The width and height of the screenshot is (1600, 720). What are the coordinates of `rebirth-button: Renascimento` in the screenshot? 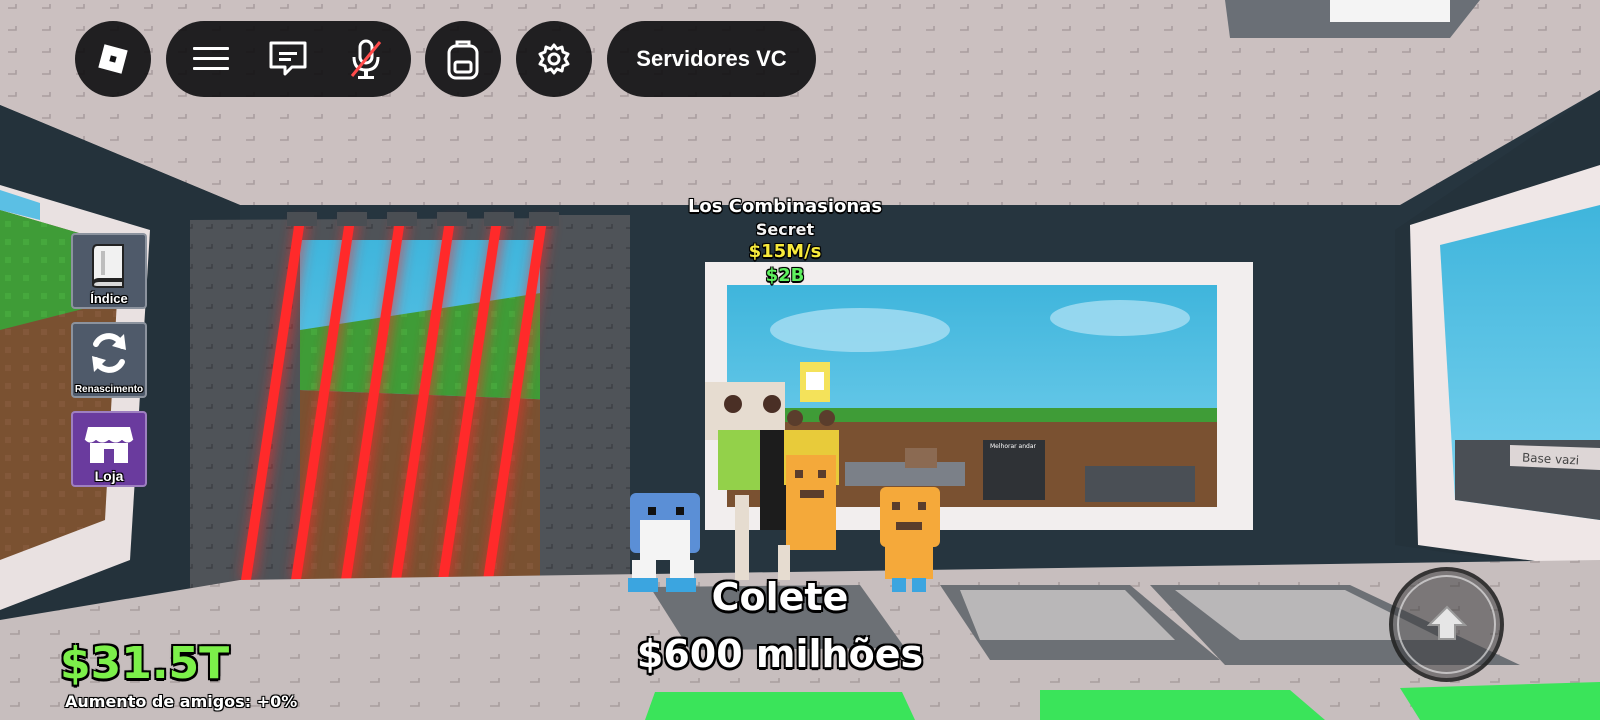 It's located at (109, 360).